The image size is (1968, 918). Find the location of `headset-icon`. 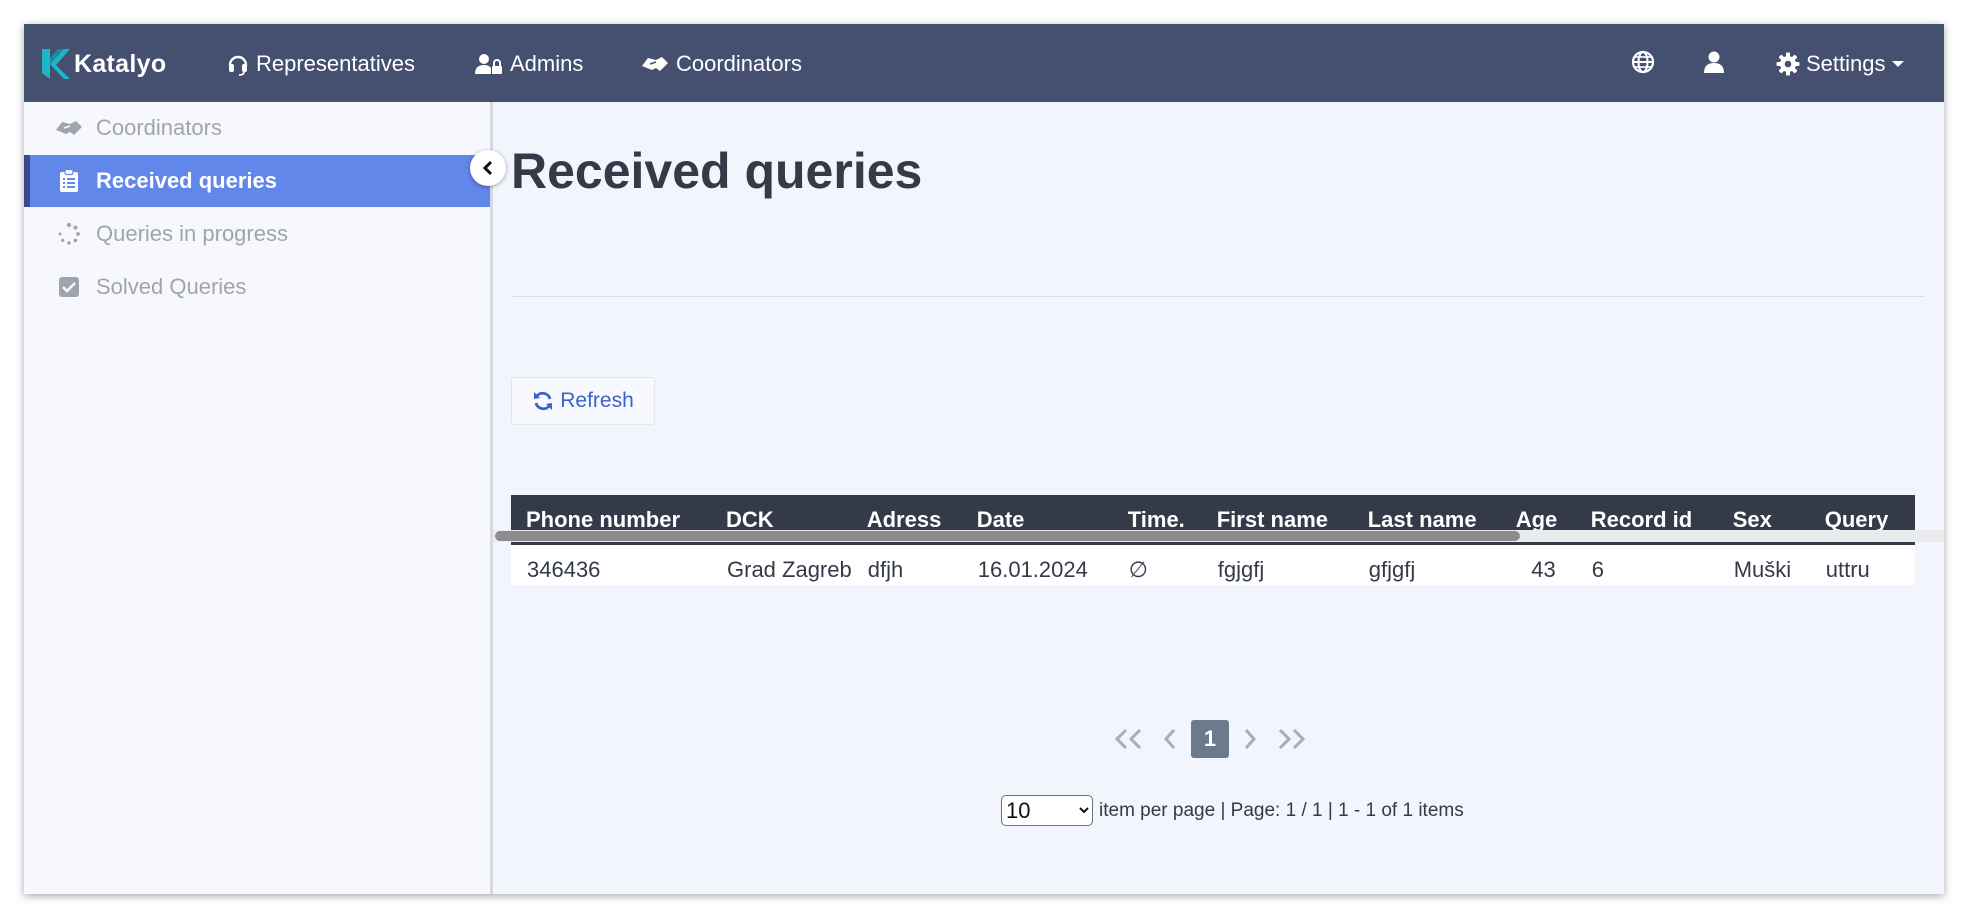

headset-icon is located at coordinates (238, 65).